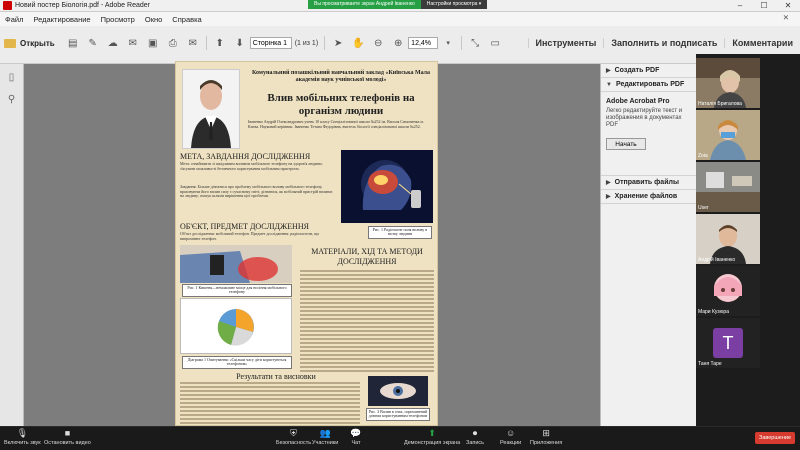 The width and height of the screenshot is (800, 450). I want to click on send-files-section: ▶ Отправить файлы, so click(648, 183).